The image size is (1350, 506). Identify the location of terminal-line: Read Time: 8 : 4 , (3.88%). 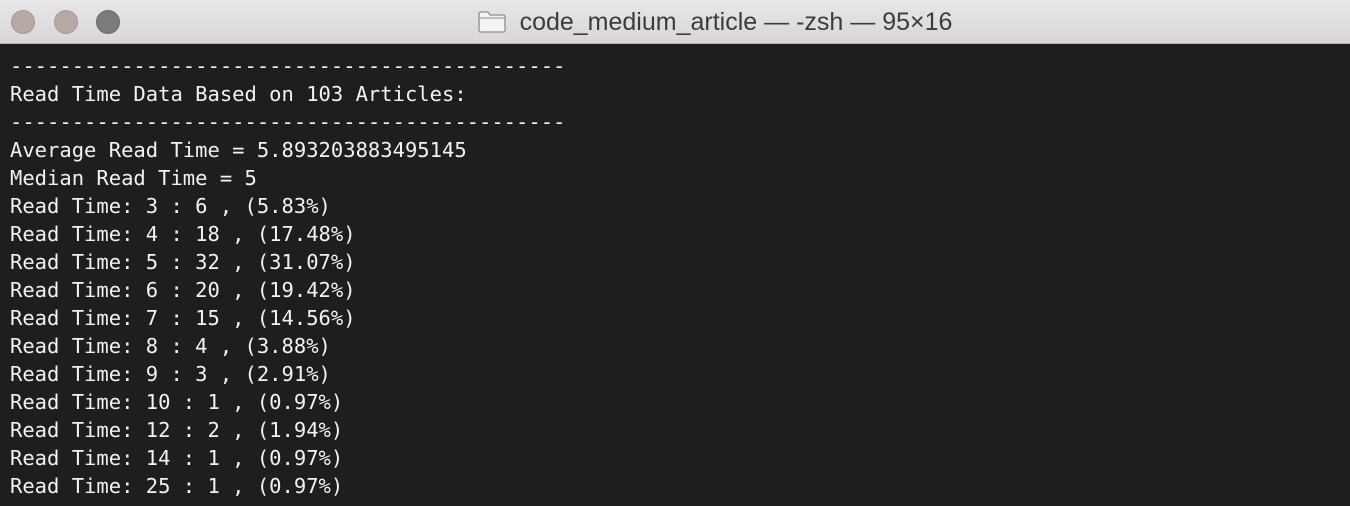
(170, 346).